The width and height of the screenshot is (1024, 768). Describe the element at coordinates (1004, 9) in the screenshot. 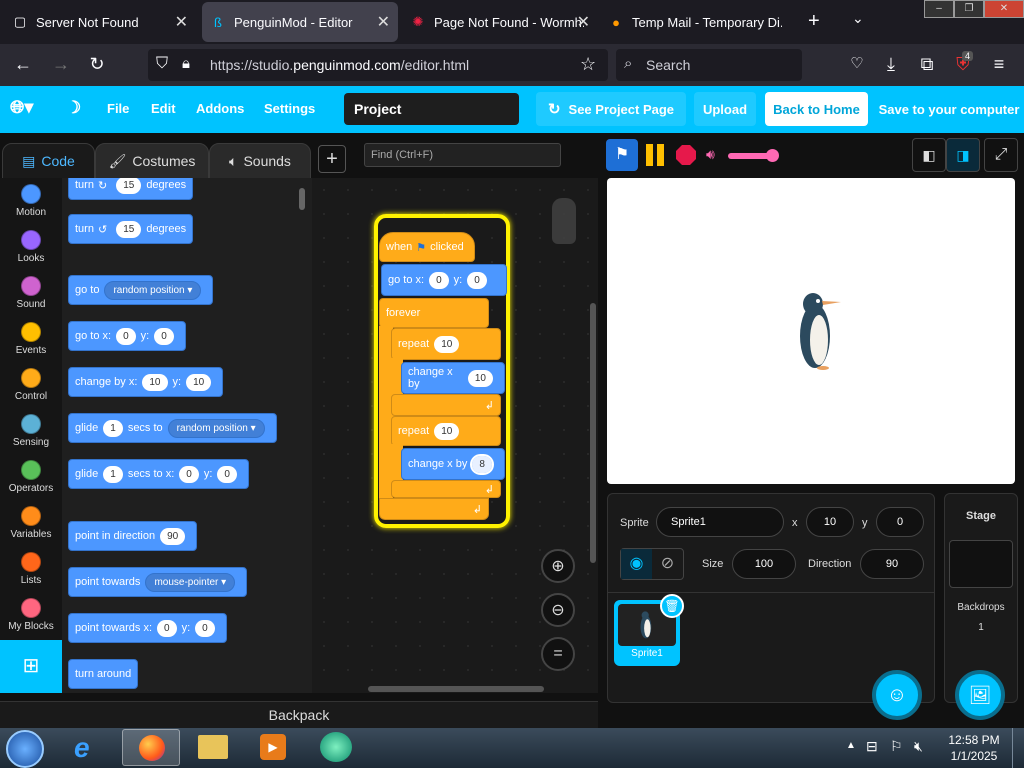

I see `window-close-icon: ✕` at that location.